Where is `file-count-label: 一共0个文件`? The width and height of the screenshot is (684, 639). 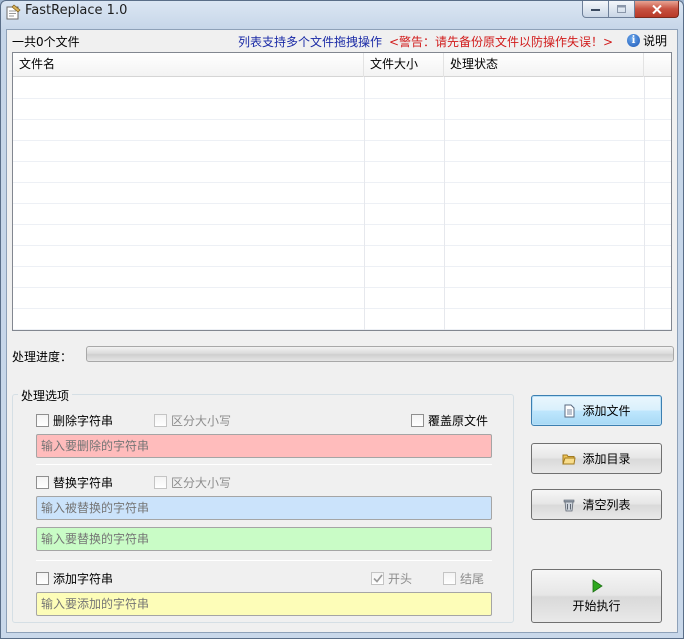
file-count-label: 一共0个文件 is located at coordinates (46, 42).